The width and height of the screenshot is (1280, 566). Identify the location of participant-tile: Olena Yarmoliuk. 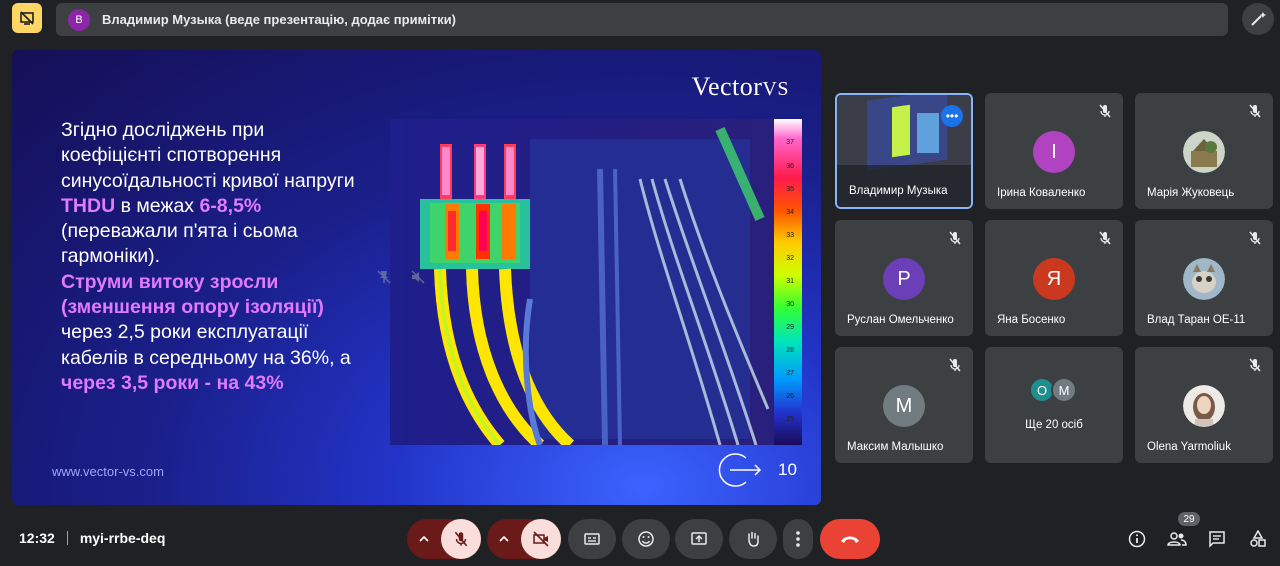
(1204, 405).